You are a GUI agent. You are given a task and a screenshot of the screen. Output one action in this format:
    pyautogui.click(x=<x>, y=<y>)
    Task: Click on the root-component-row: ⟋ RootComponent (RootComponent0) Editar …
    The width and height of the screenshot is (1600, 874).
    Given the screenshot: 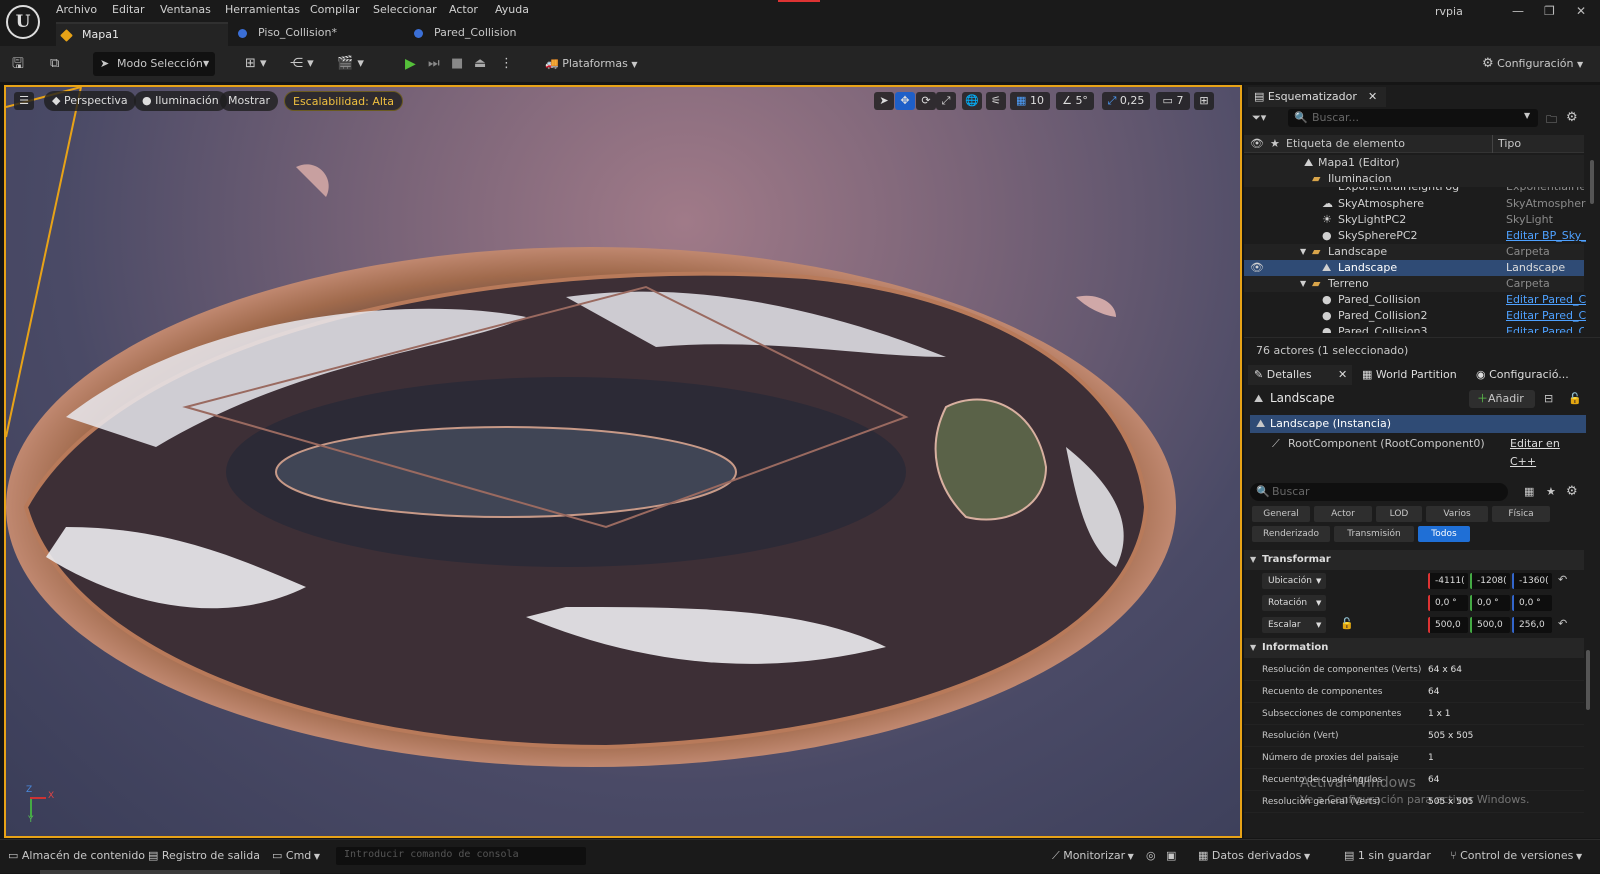 What is the action you would take?
    pyautogui.click(x=1418, y=451)
    